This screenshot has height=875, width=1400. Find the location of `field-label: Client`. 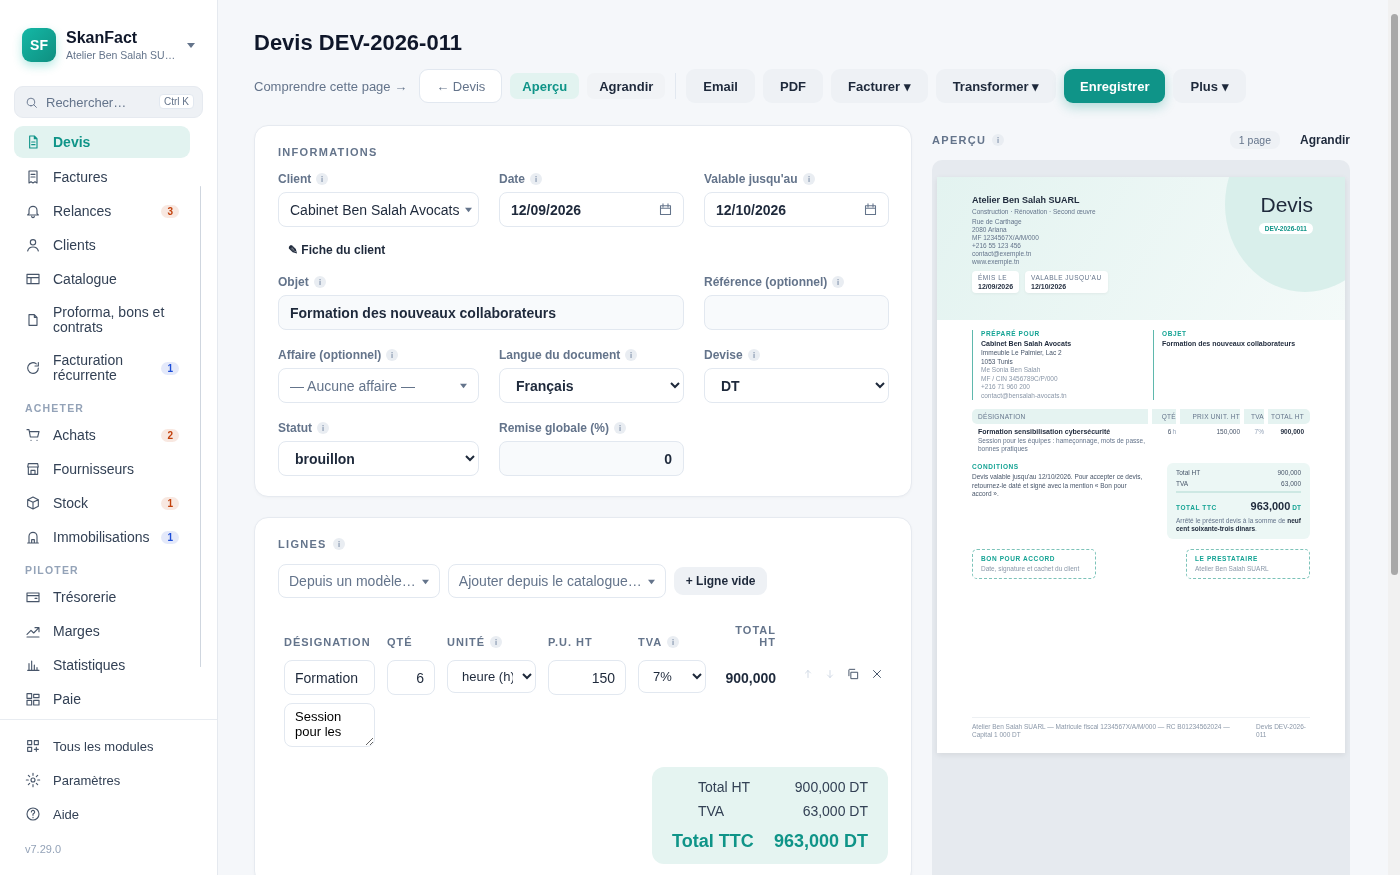

field-label: Client is located at coordinates (295, 179).